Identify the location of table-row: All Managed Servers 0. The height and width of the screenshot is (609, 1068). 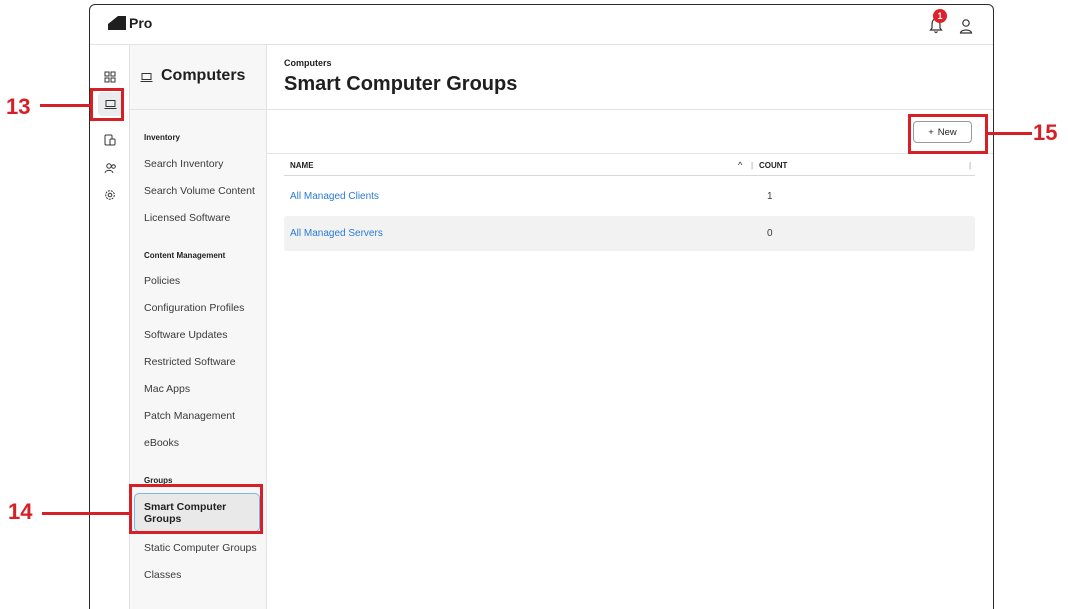
(629, 233).